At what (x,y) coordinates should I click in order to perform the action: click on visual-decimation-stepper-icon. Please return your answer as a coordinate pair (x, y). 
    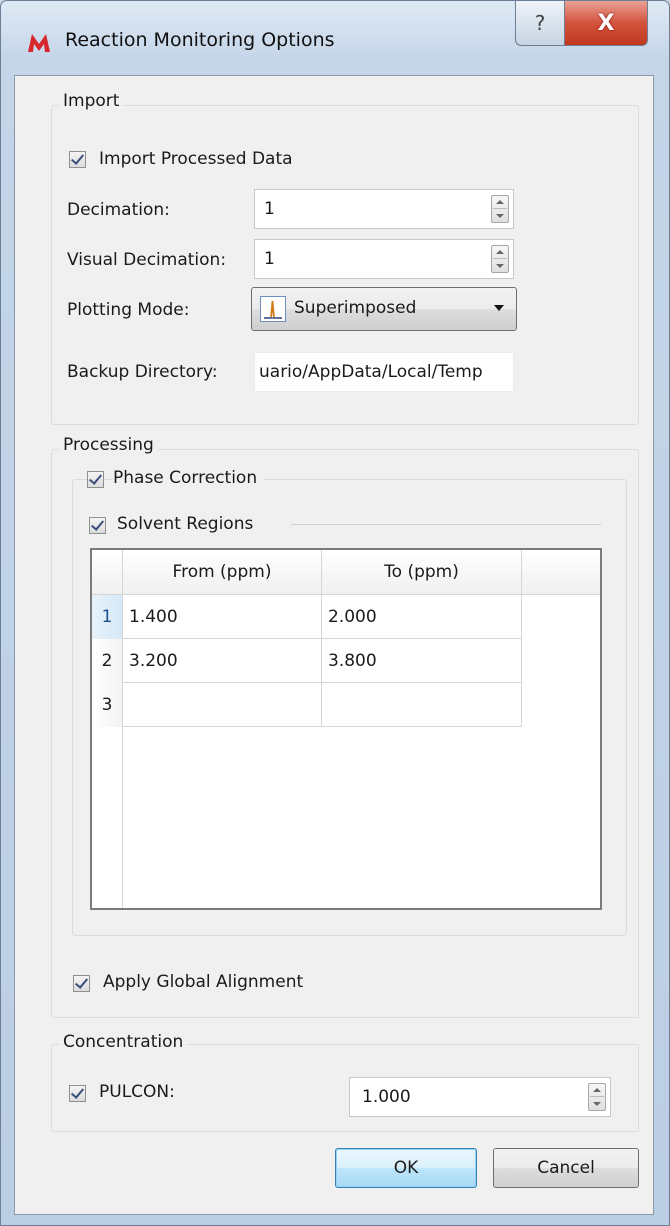
    Looking at the image, I should click on (500, 259).